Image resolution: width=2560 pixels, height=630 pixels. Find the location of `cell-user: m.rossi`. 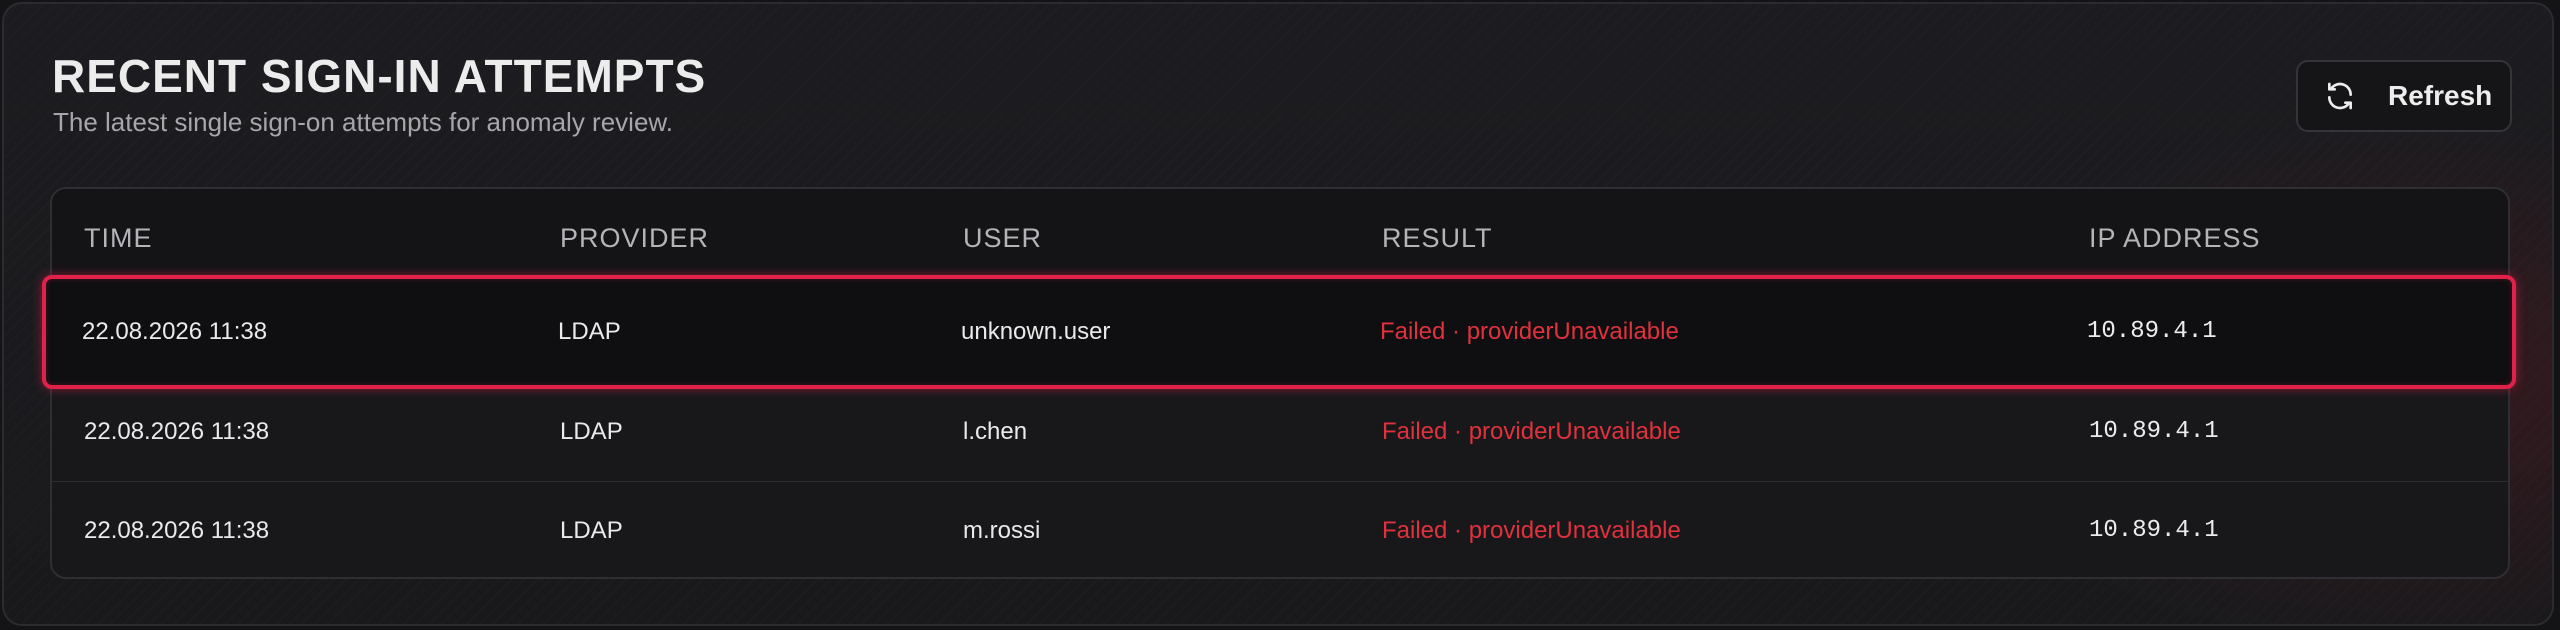

cell-user: m.rossi is located at coordinates (1002, 530).